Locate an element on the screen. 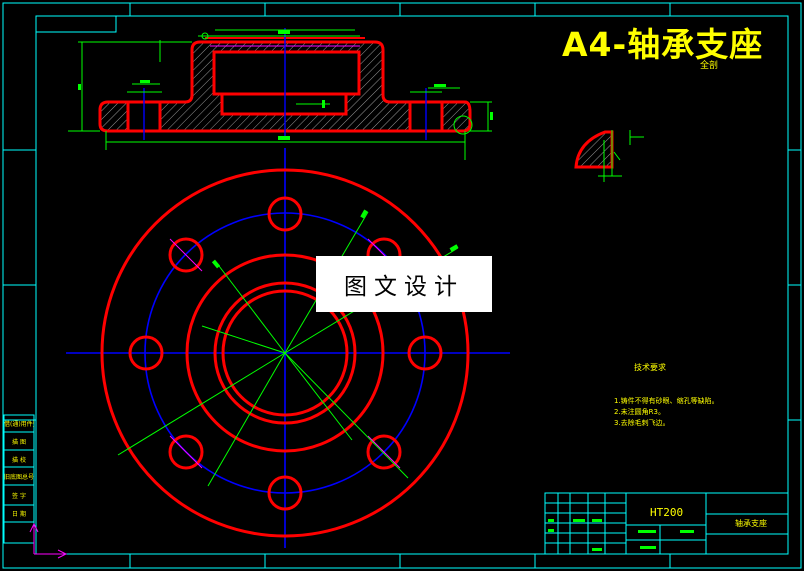 The image size is (804, 571). code-box is located at coordinates (76, 24).